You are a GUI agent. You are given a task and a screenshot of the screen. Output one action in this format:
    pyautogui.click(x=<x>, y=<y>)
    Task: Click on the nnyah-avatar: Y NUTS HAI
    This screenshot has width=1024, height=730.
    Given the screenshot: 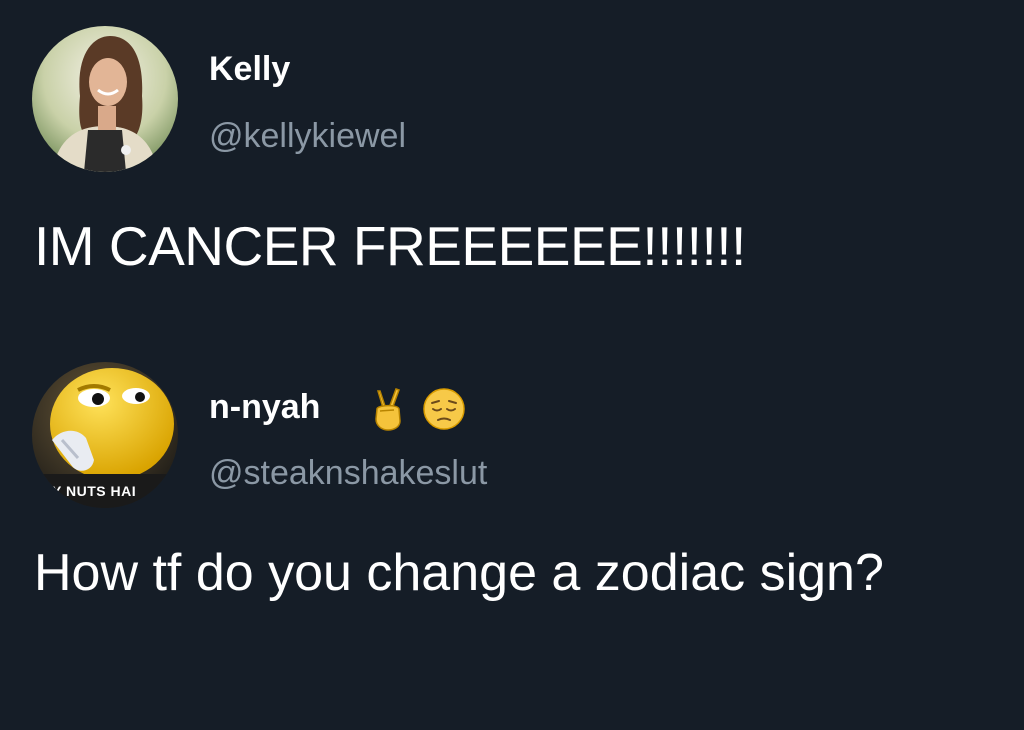 What is the action you would take?
    pyautogui.click(x=105, y=435)
    